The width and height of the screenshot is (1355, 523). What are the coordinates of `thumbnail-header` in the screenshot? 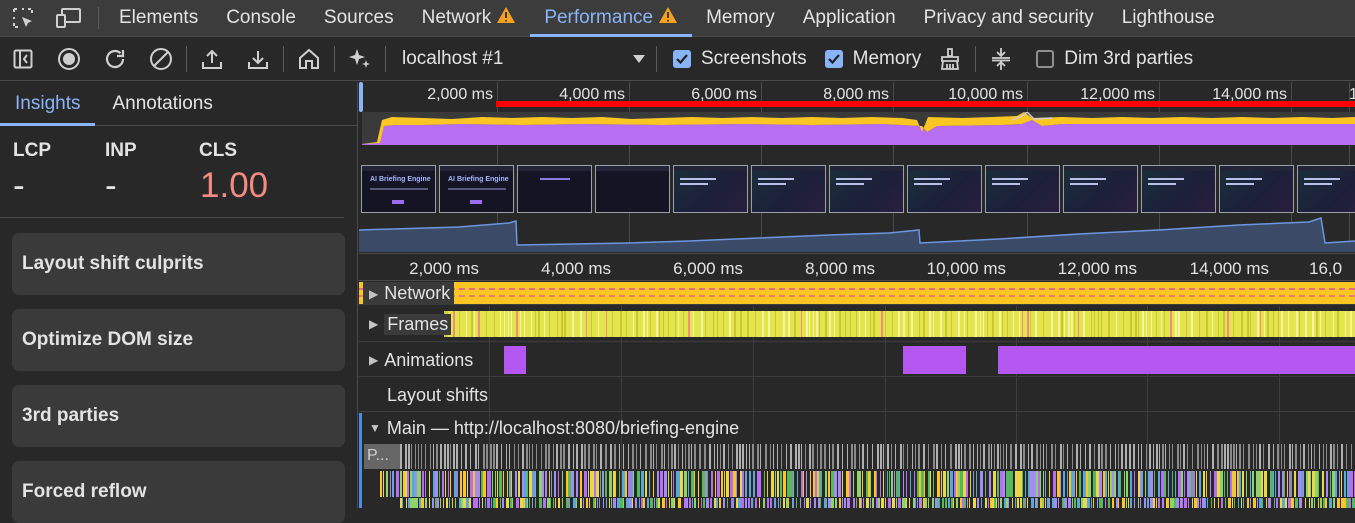 It's located at (476, 168).